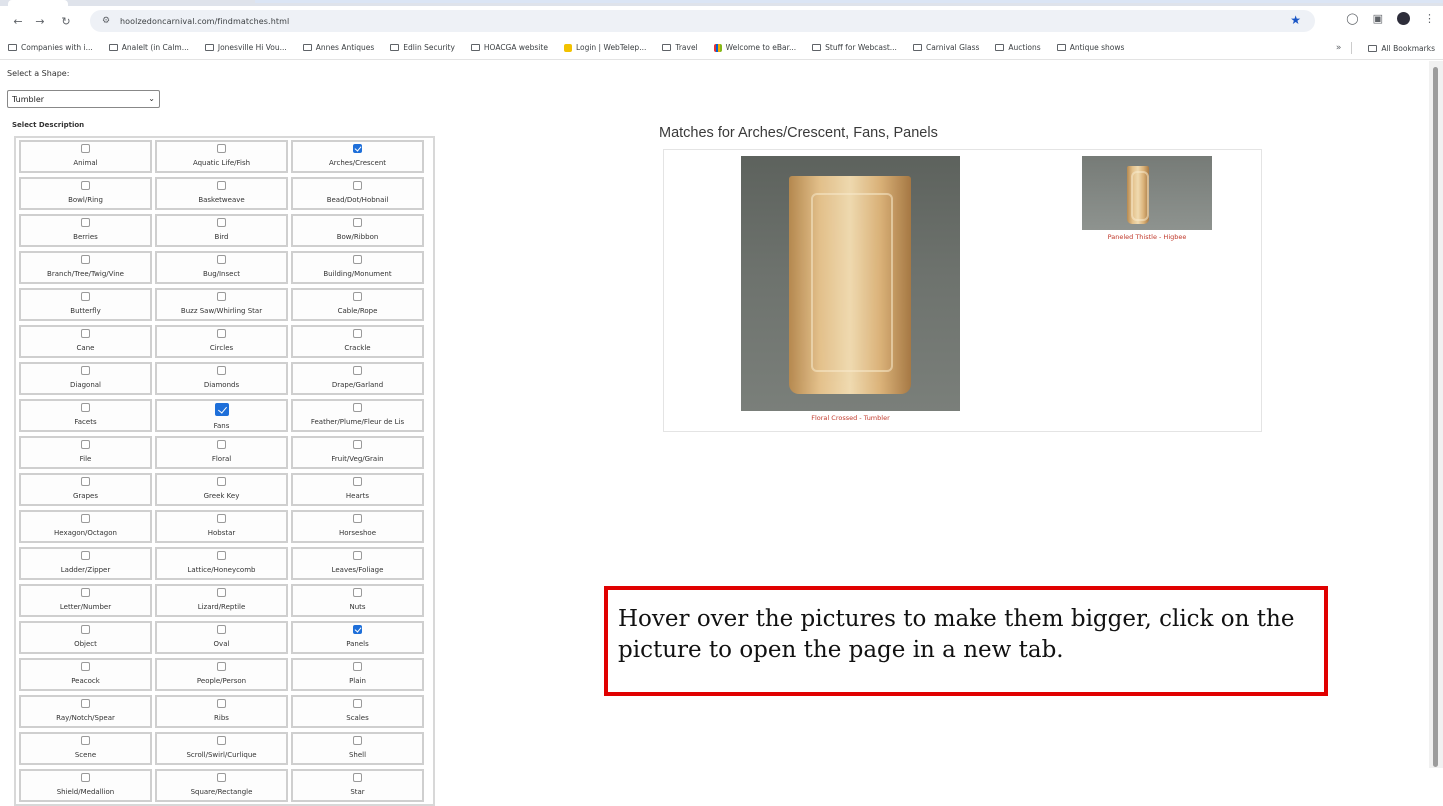  Describe the element at coordinates (680, 47) in the screenshot. I see `bookmark-item: Travel` at that location.